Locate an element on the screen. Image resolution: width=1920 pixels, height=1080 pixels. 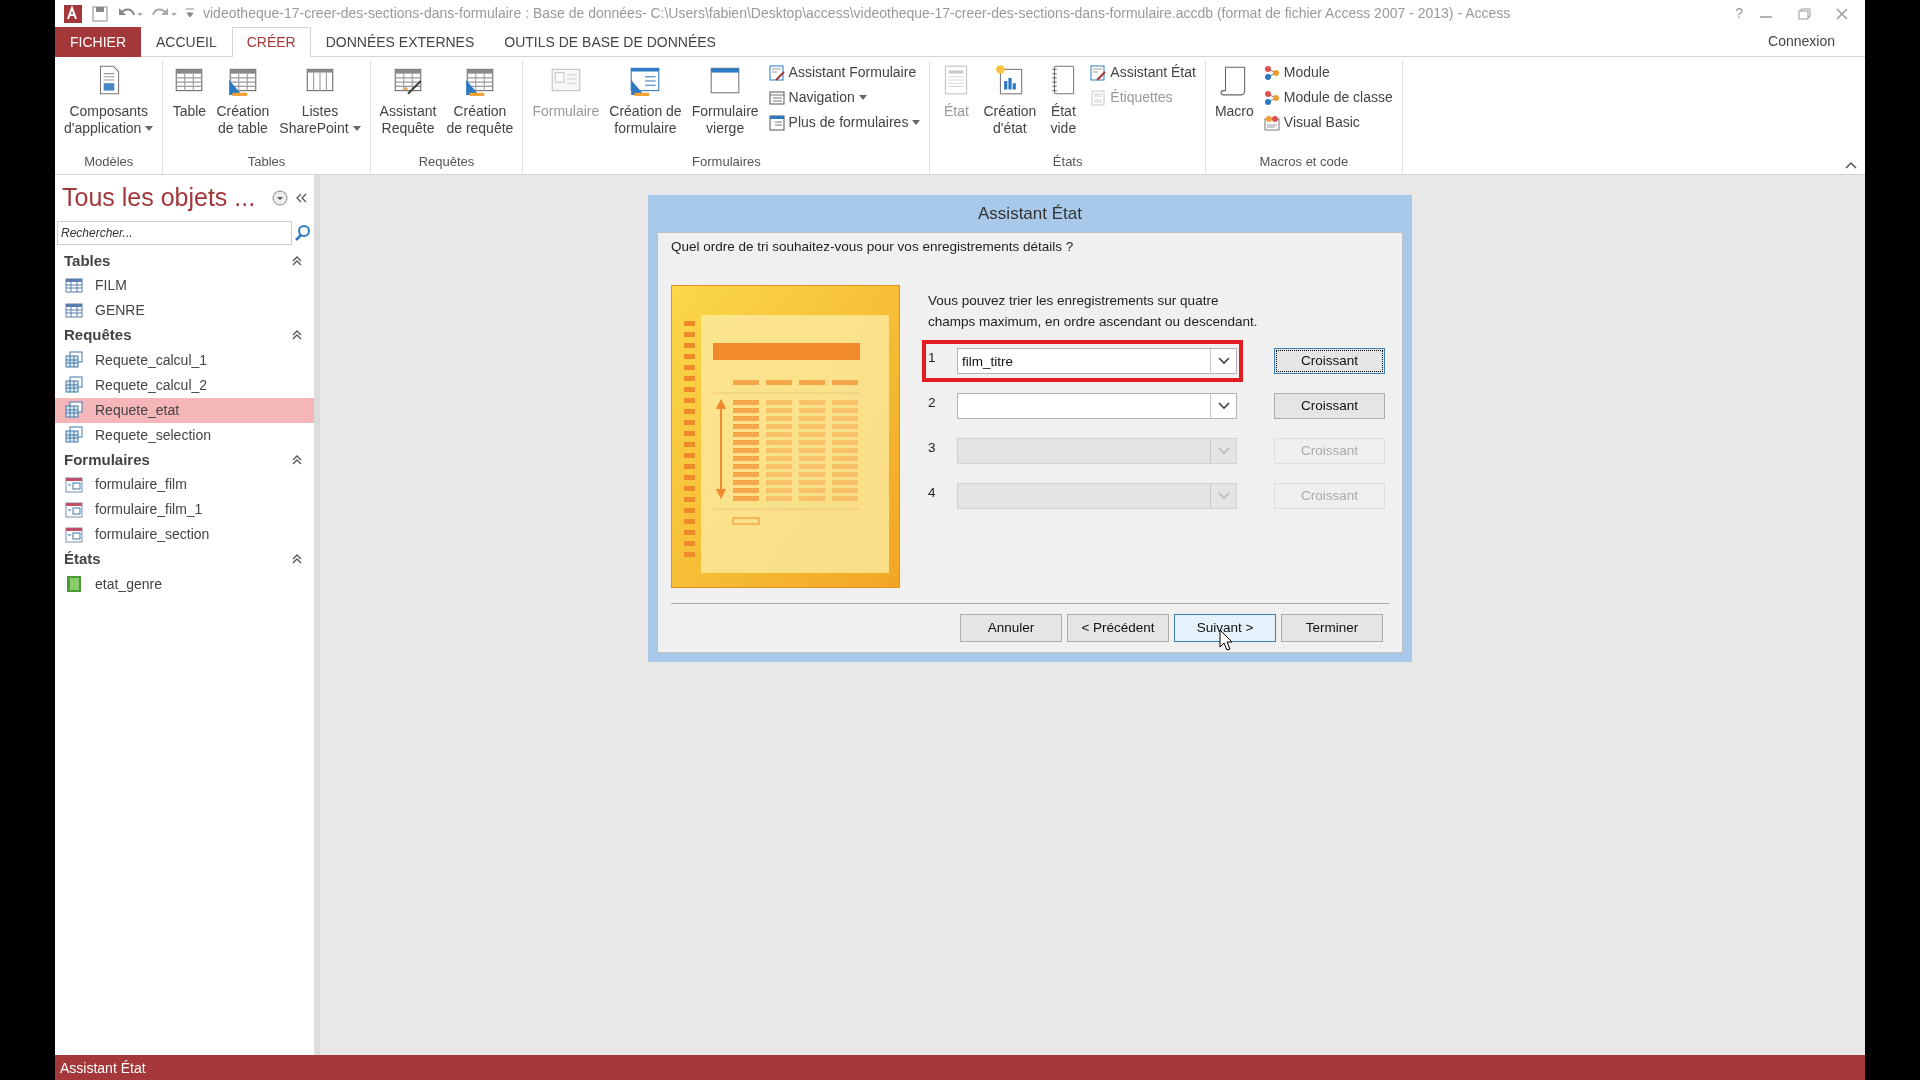
dropdown-circle-icon is located at coordinates (280, 197).